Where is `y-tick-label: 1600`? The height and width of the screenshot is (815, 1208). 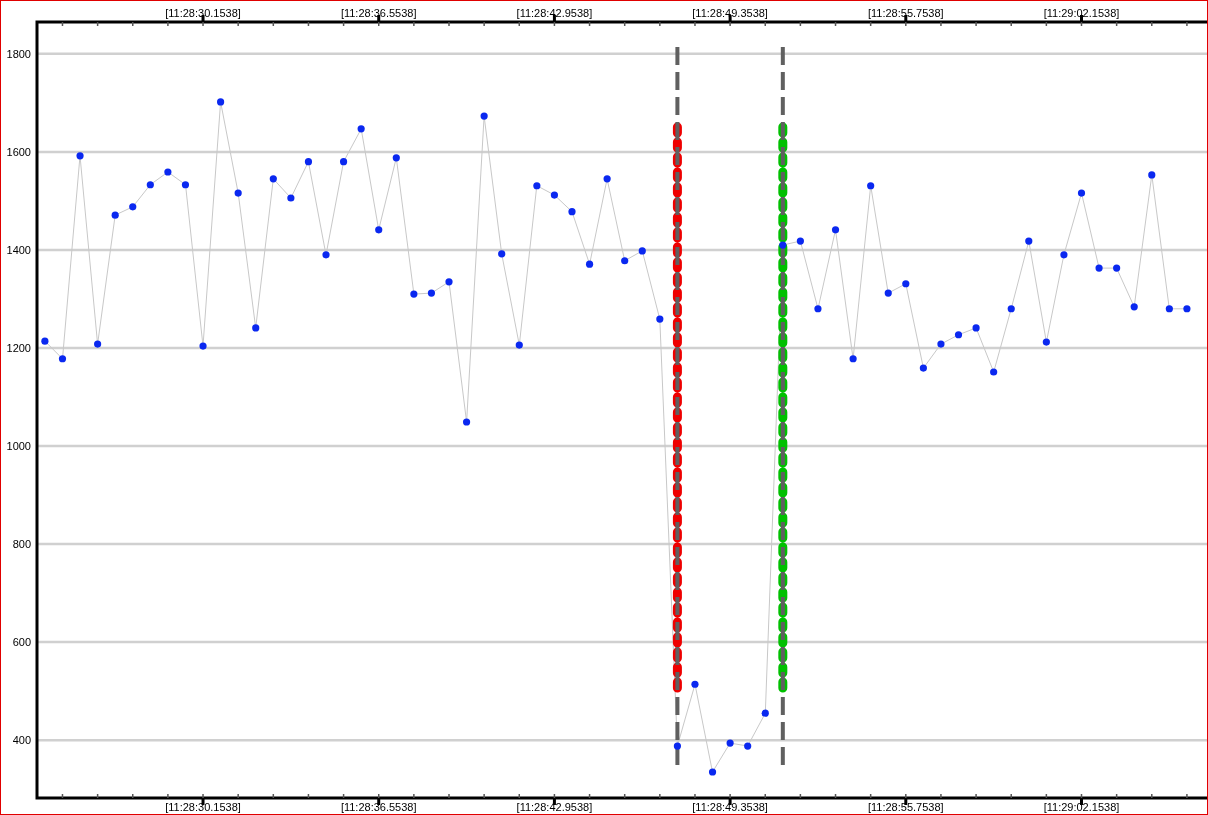 y-tick-label: 1600 is located at coordinates (18, 151).